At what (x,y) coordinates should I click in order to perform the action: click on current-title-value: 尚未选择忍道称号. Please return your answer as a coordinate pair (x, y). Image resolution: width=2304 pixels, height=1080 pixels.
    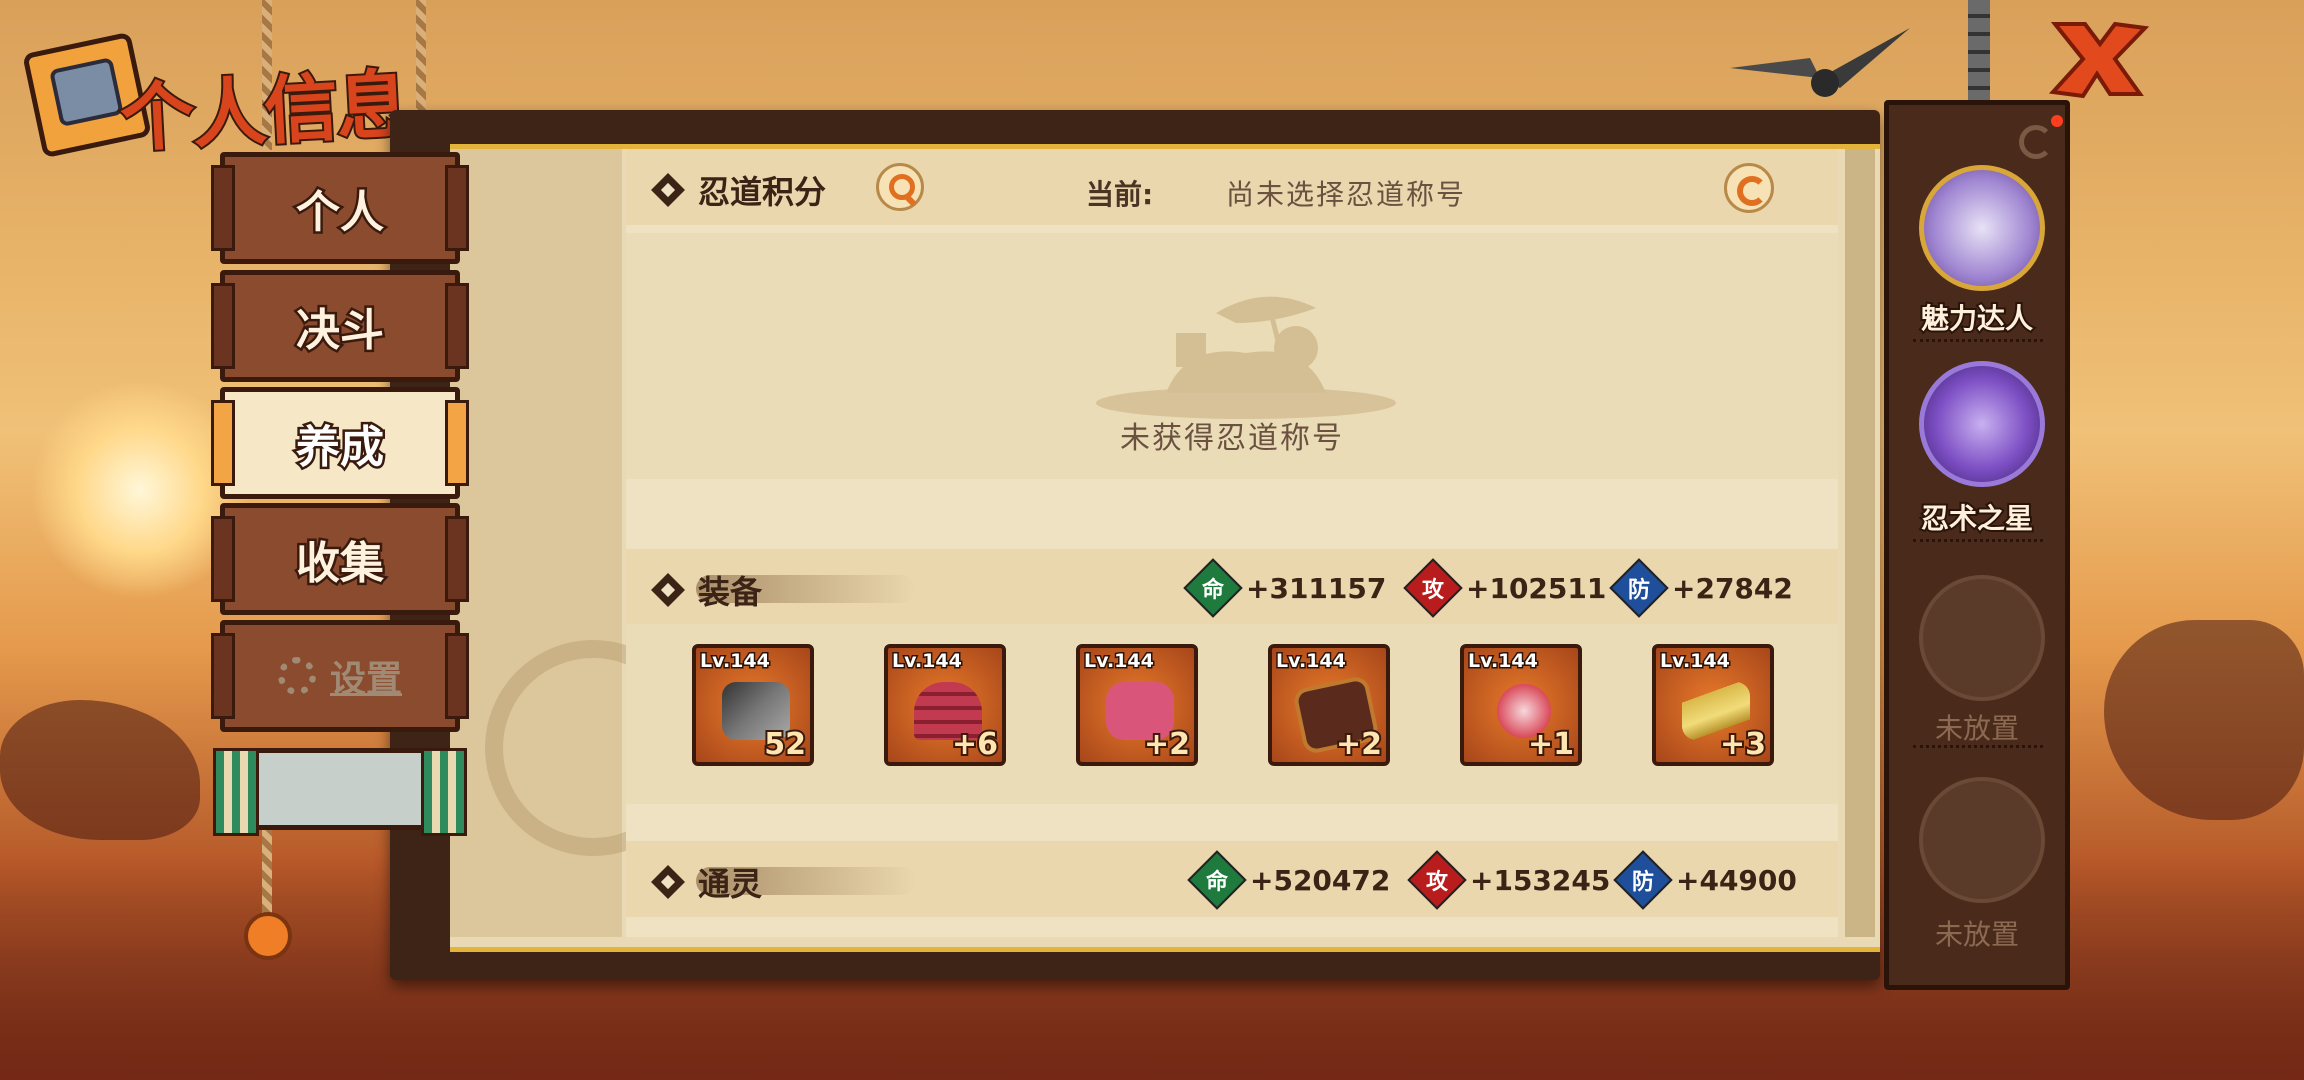
    Looking at the image, I should click on (1346, 194).